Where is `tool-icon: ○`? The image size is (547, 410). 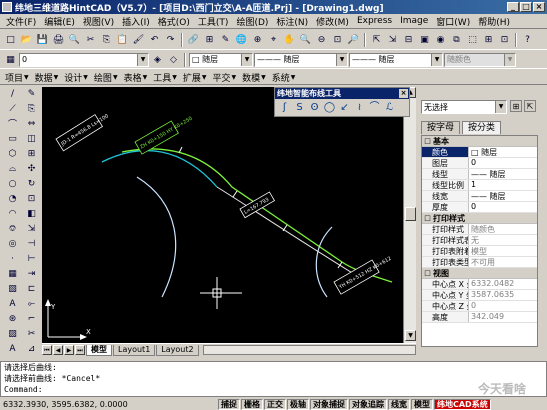
tool-icon: ○ is located at coordinates (12, 183).